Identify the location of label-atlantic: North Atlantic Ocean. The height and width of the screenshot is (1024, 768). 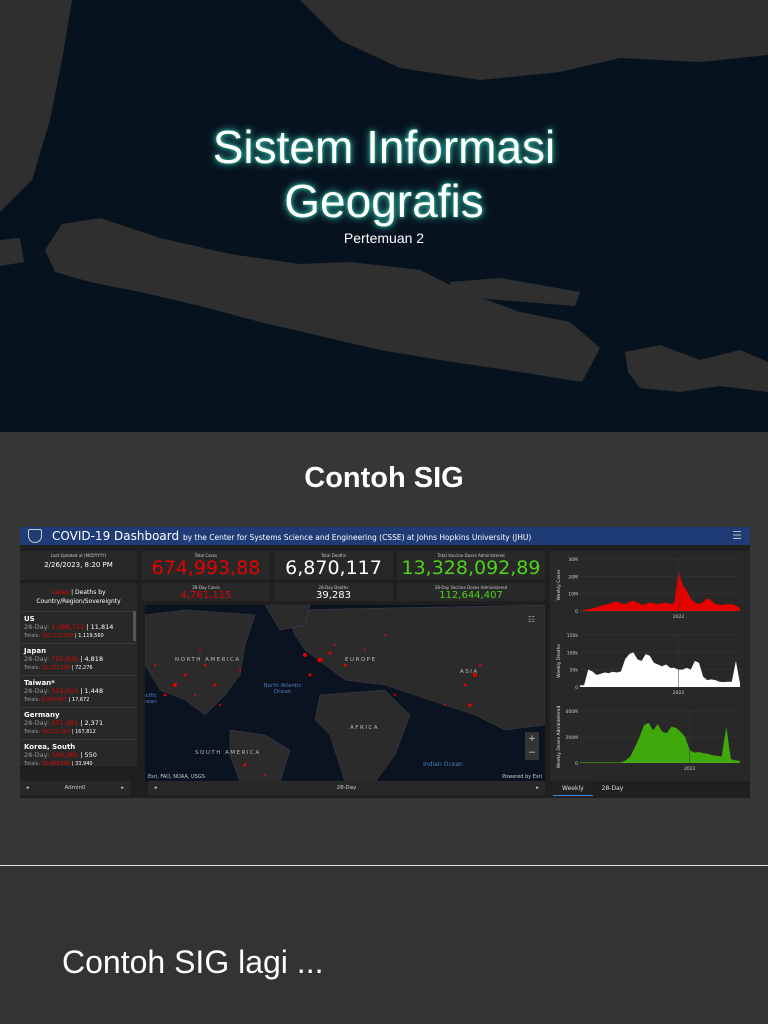
(282, 689).